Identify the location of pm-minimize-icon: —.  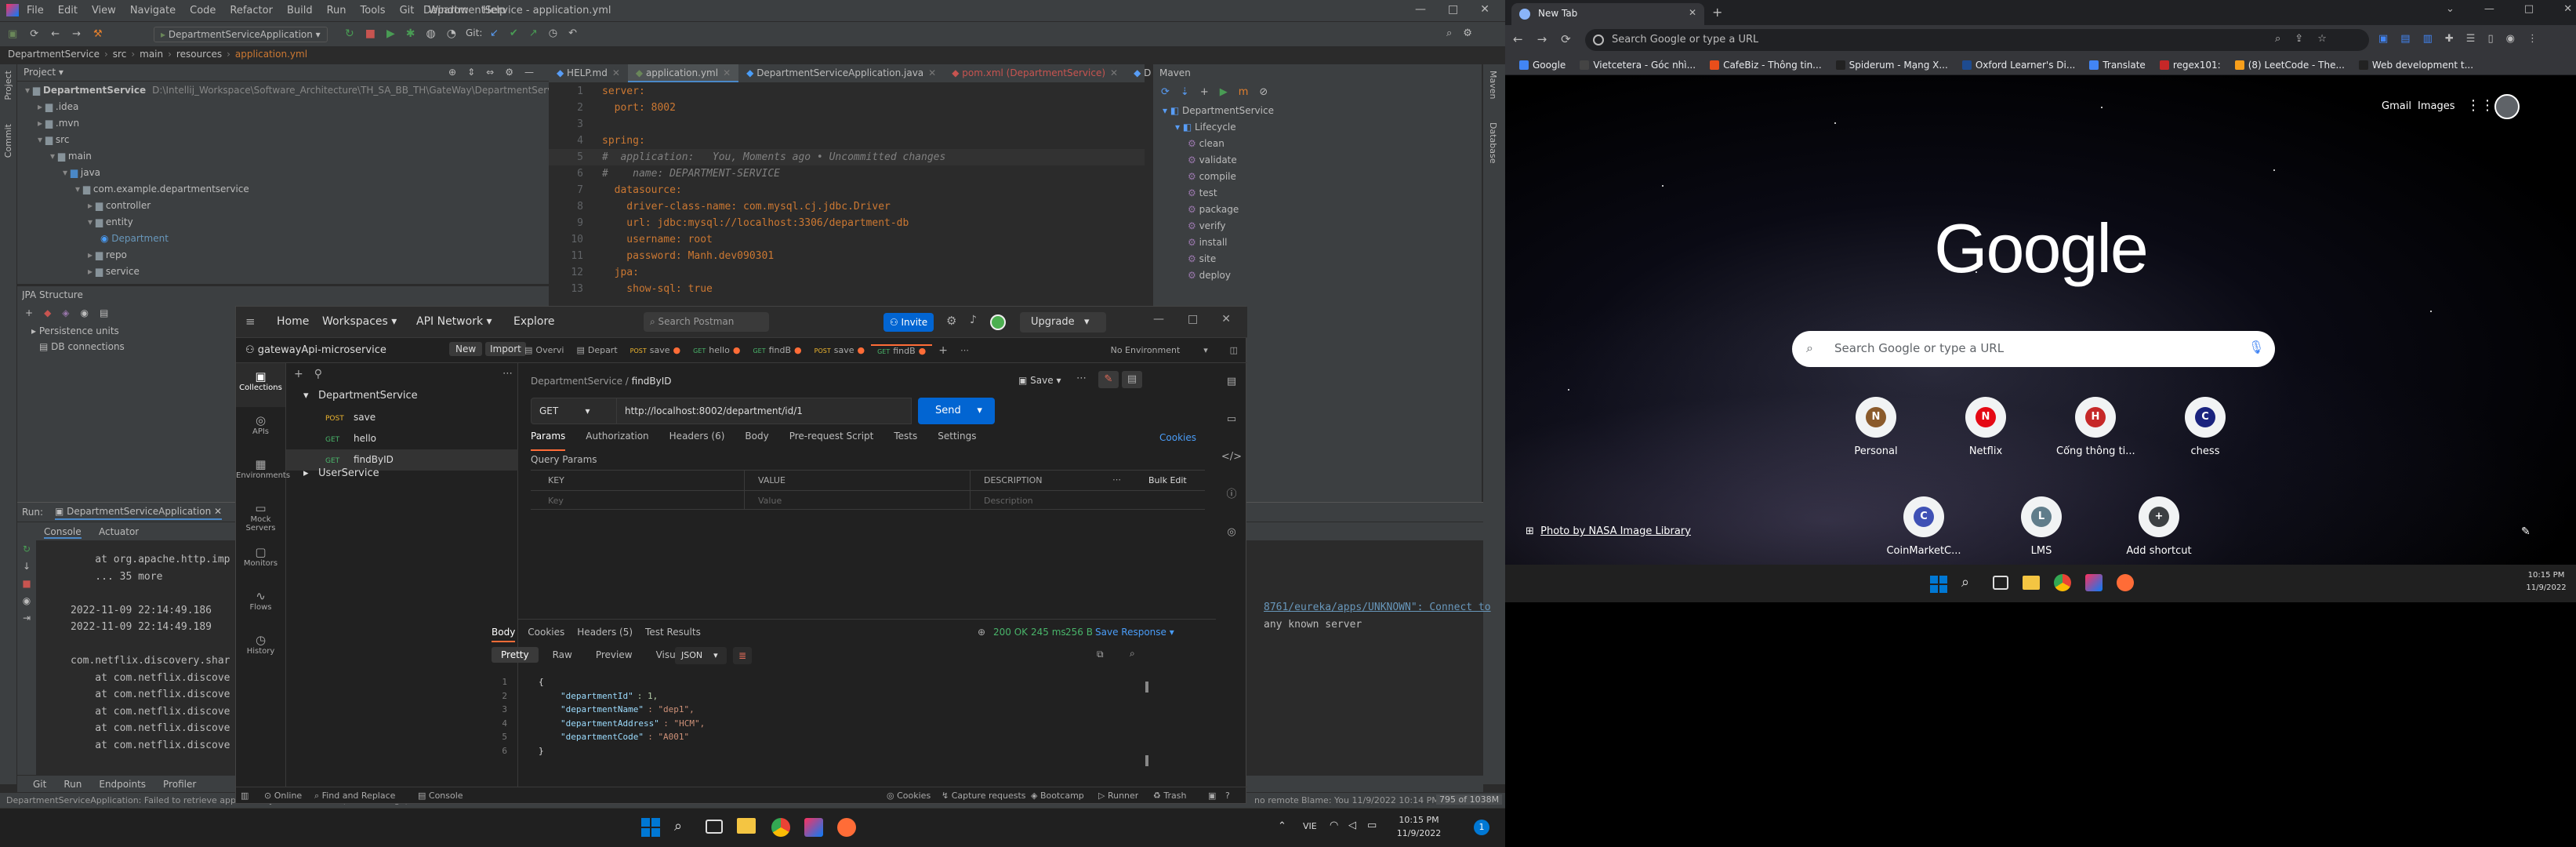
(1158, 319).